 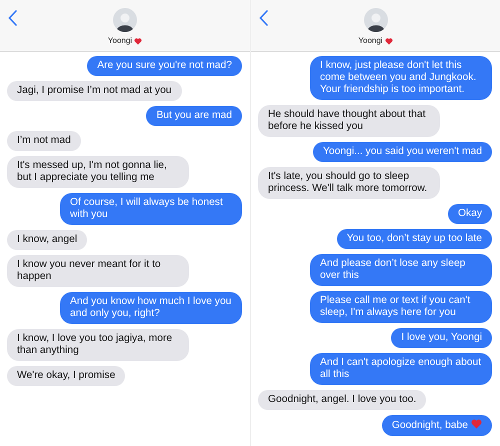 What do you see at coordinates (401, 369) in the screenshot?
I see `sent-message: And I can't apologize enough about all this` at bounding box center [401, 369].